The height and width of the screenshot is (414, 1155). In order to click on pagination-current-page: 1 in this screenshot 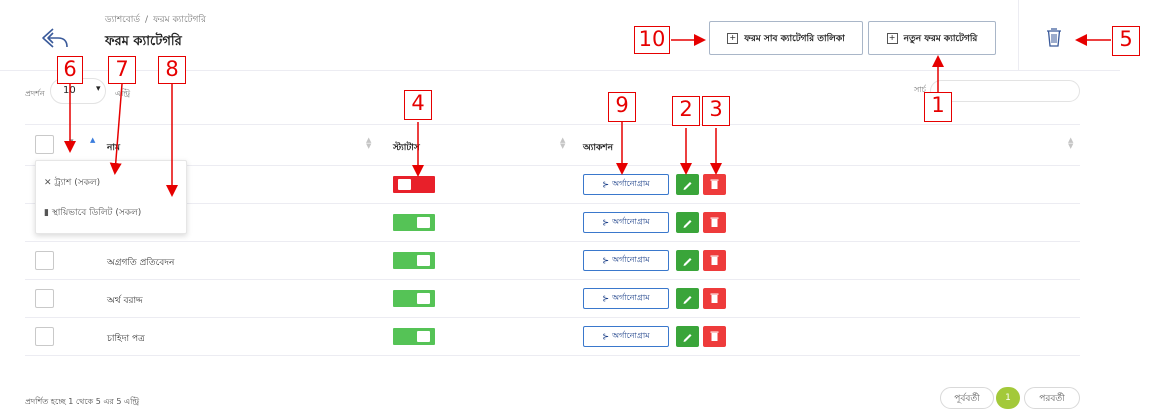, I will do `click(1008, 398)`.